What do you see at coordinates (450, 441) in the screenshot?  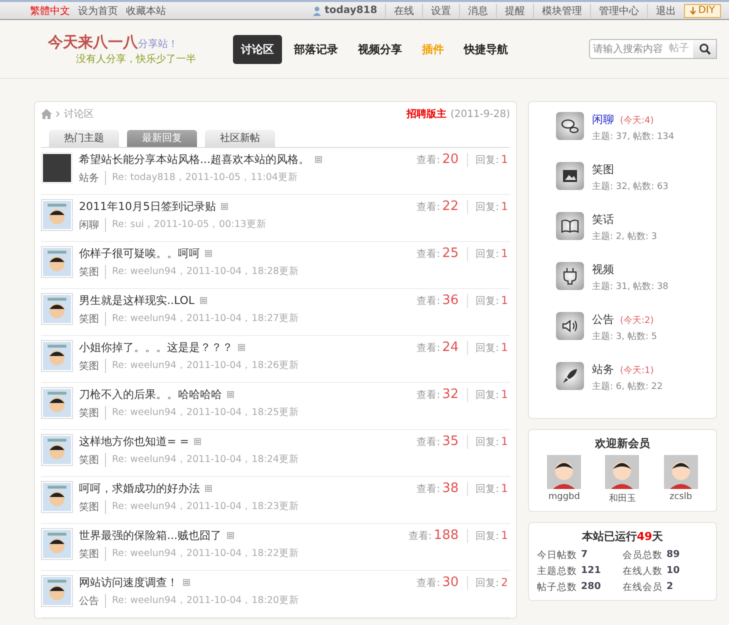 I see `views-count: 35` at bounding box center [450, 441].